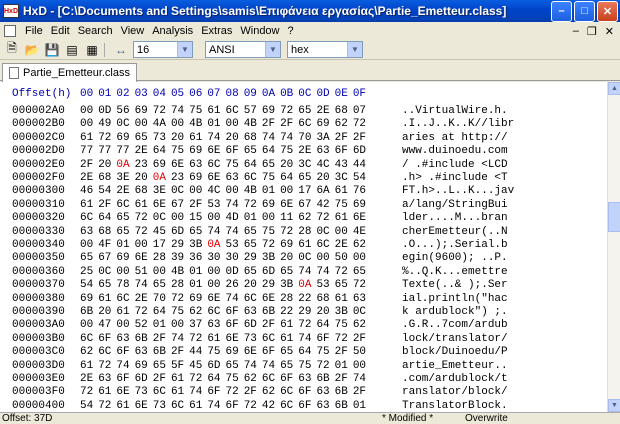  I want to click on scroll-up-icon: ▲, so click(614, 88).